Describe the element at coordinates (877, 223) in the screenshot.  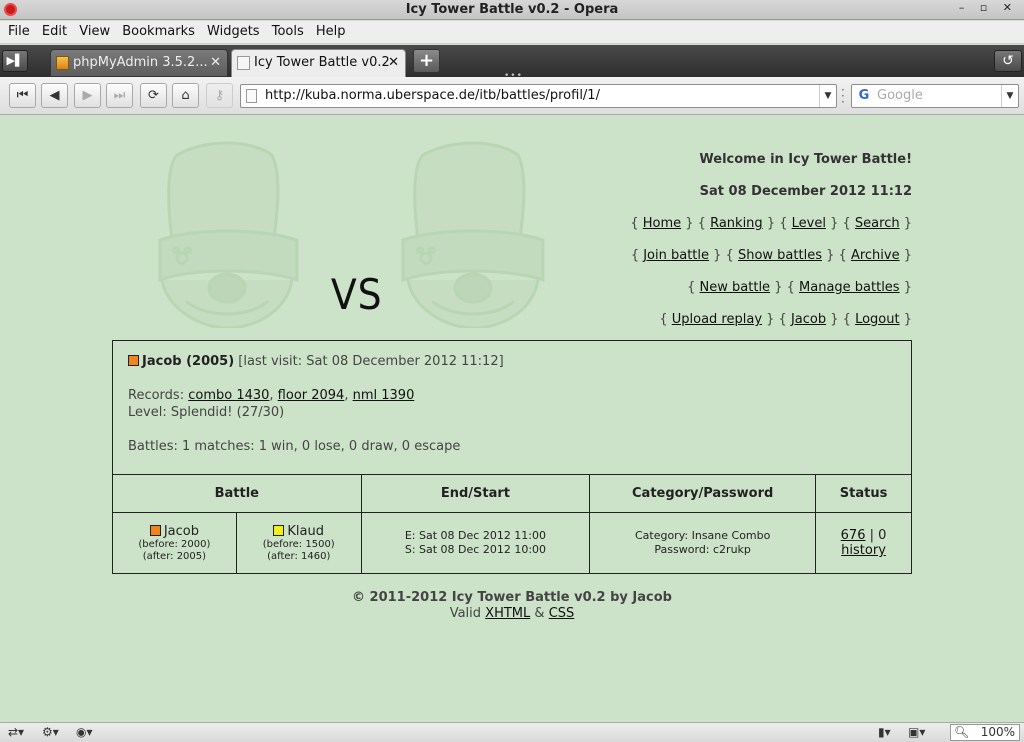
I see `nav-search-link: Search` at that location.